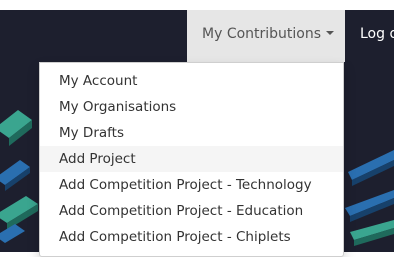 Image resolution: width=394 pixels, height=257 pixels. What do you see at coordinates (191, 81) in the screenshot?
I see `menu-item-my-account: My Account` at bounding box center [191, 81].